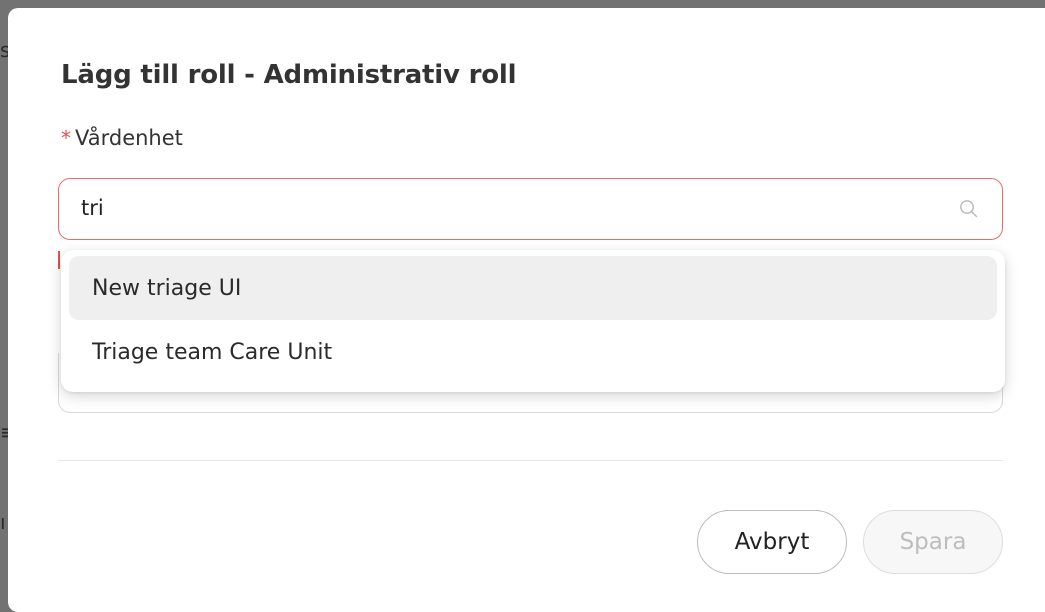 The width and height of the screenshot is (1045, 612). Describe the element at coordinates (533, 288) in the screenshot. I see `dropdown-option-new-triage-ui: New triage UI` at that location.